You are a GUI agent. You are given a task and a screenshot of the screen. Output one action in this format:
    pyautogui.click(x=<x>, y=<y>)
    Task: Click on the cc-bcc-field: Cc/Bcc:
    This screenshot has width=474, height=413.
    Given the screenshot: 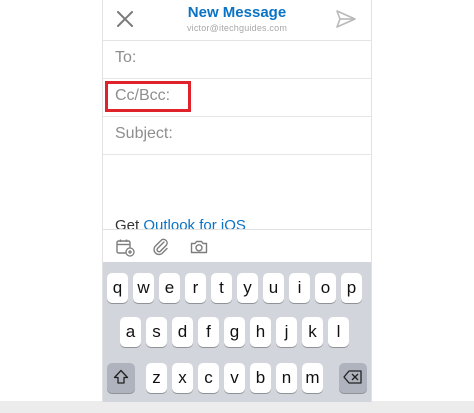 What is the action you would take?
    pyautogui.click(x=237, y=97)
    